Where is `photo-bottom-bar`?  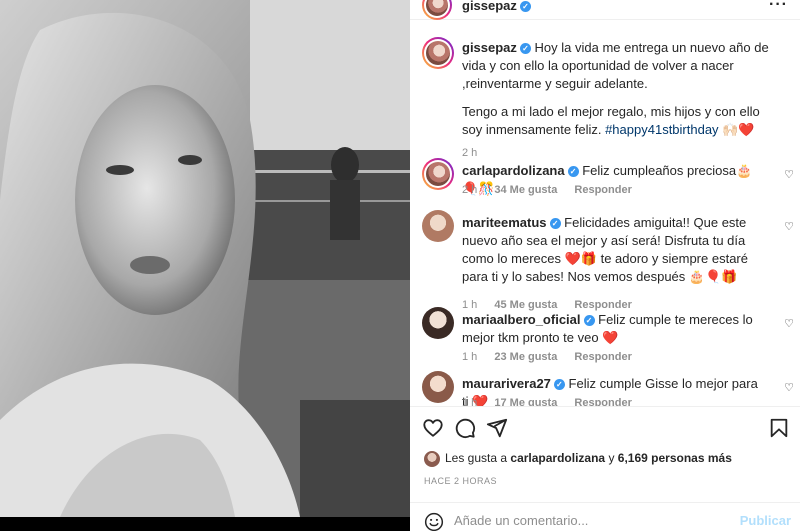 photo-bottom-bar is located at coordinates (205, 524).